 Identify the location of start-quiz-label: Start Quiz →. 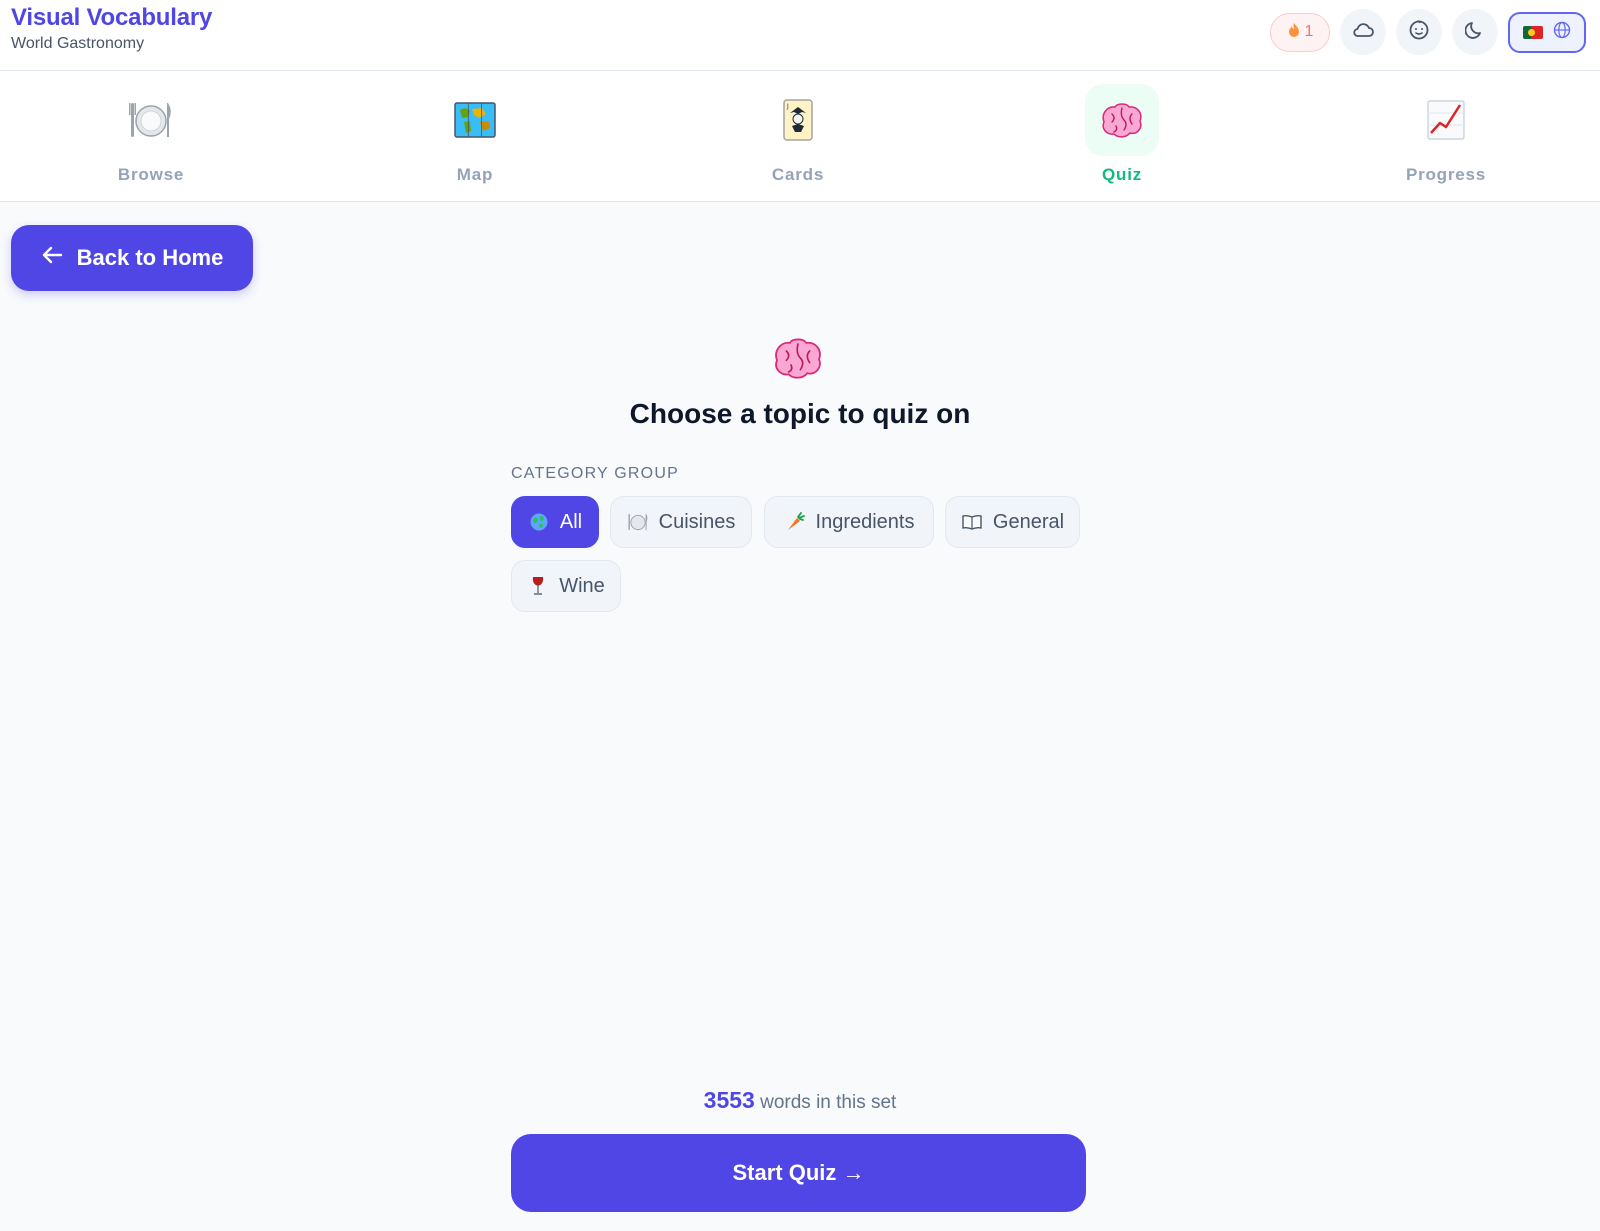
(798, 1172).